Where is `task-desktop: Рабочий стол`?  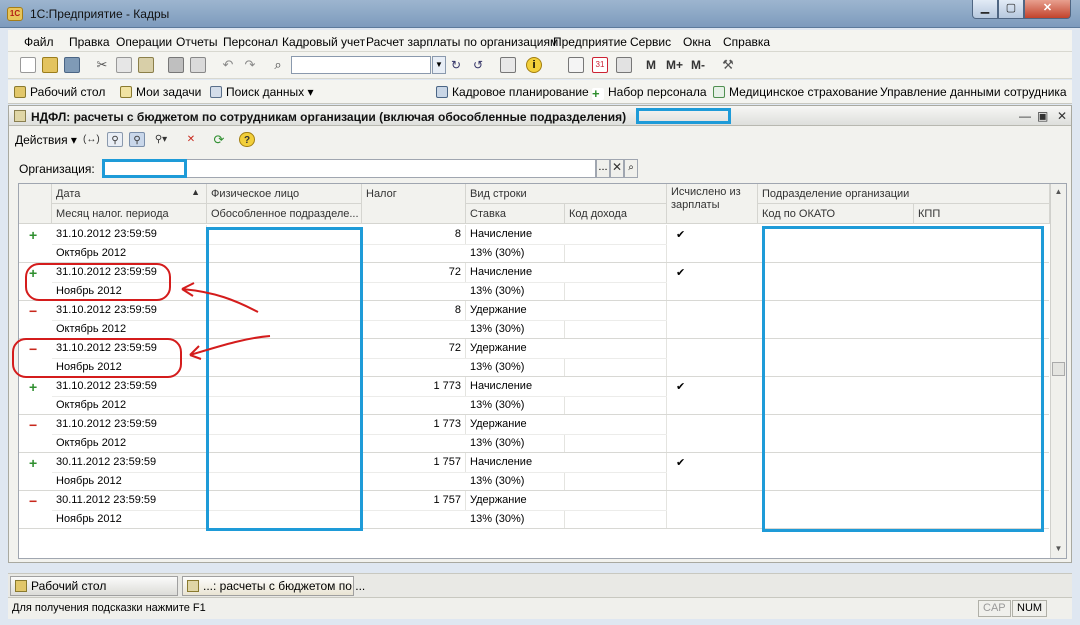
task-desktop: Рабочий стол is located at coordinates (94, 586).